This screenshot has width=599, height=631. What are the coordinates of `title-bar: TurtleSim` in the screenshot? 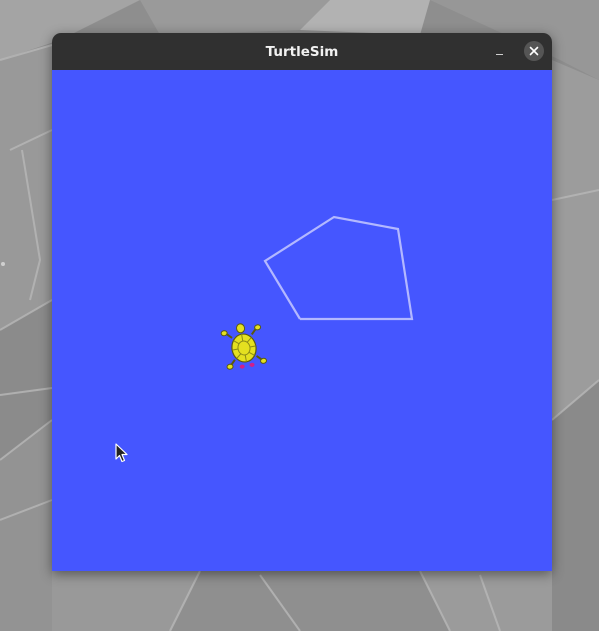 It's located at (302, 51).